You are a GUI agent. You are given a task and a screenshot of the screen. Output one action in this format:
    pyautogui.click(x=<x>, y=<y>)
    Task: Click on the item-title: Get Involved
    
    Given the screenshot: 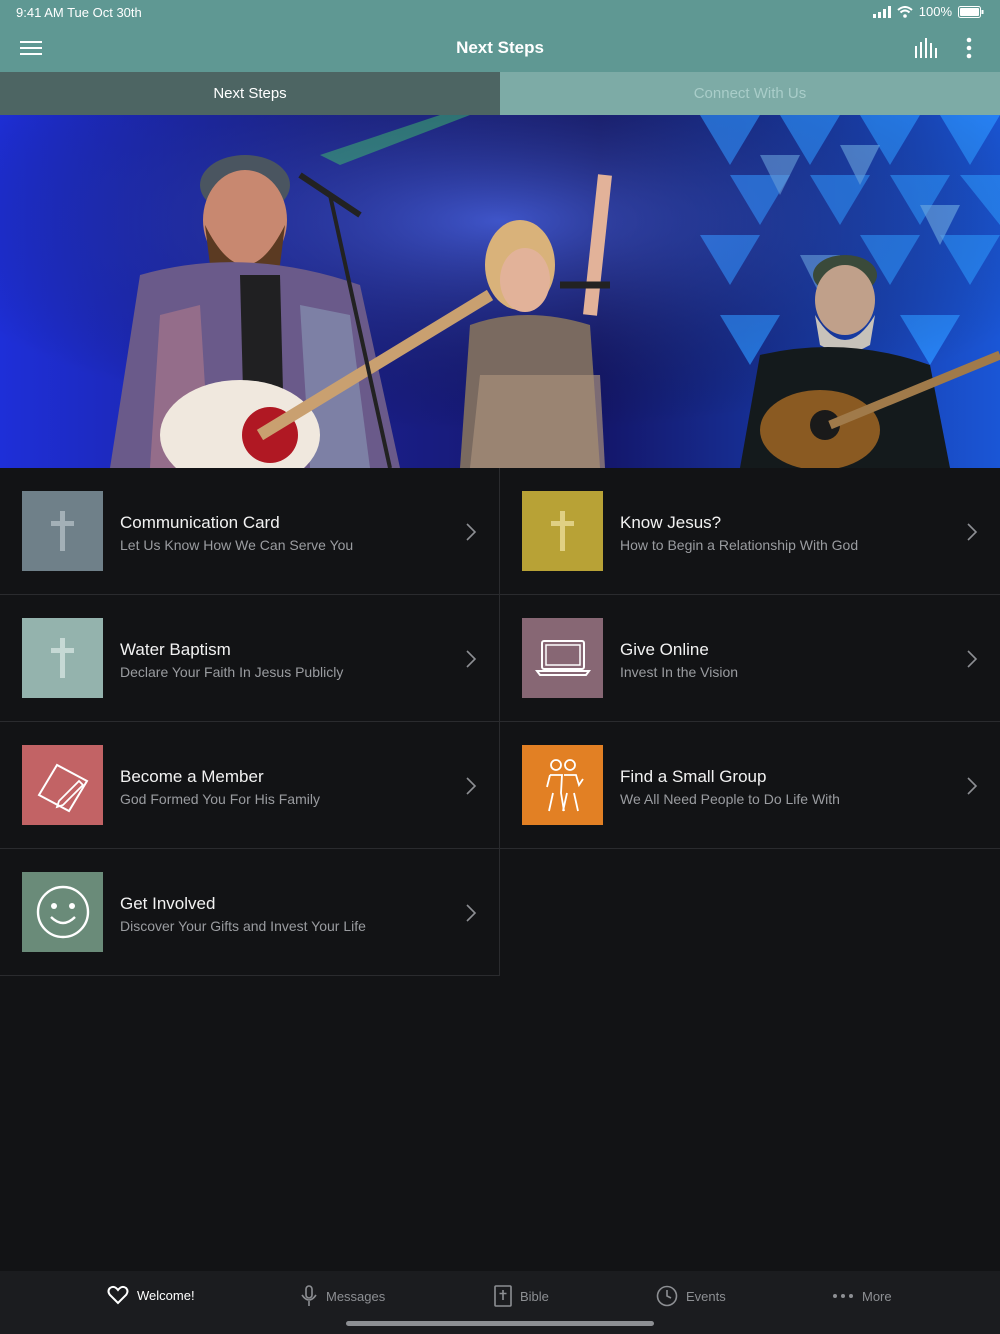 What is the action you would take?
    pyautogui.click(x=168, y=903)
    